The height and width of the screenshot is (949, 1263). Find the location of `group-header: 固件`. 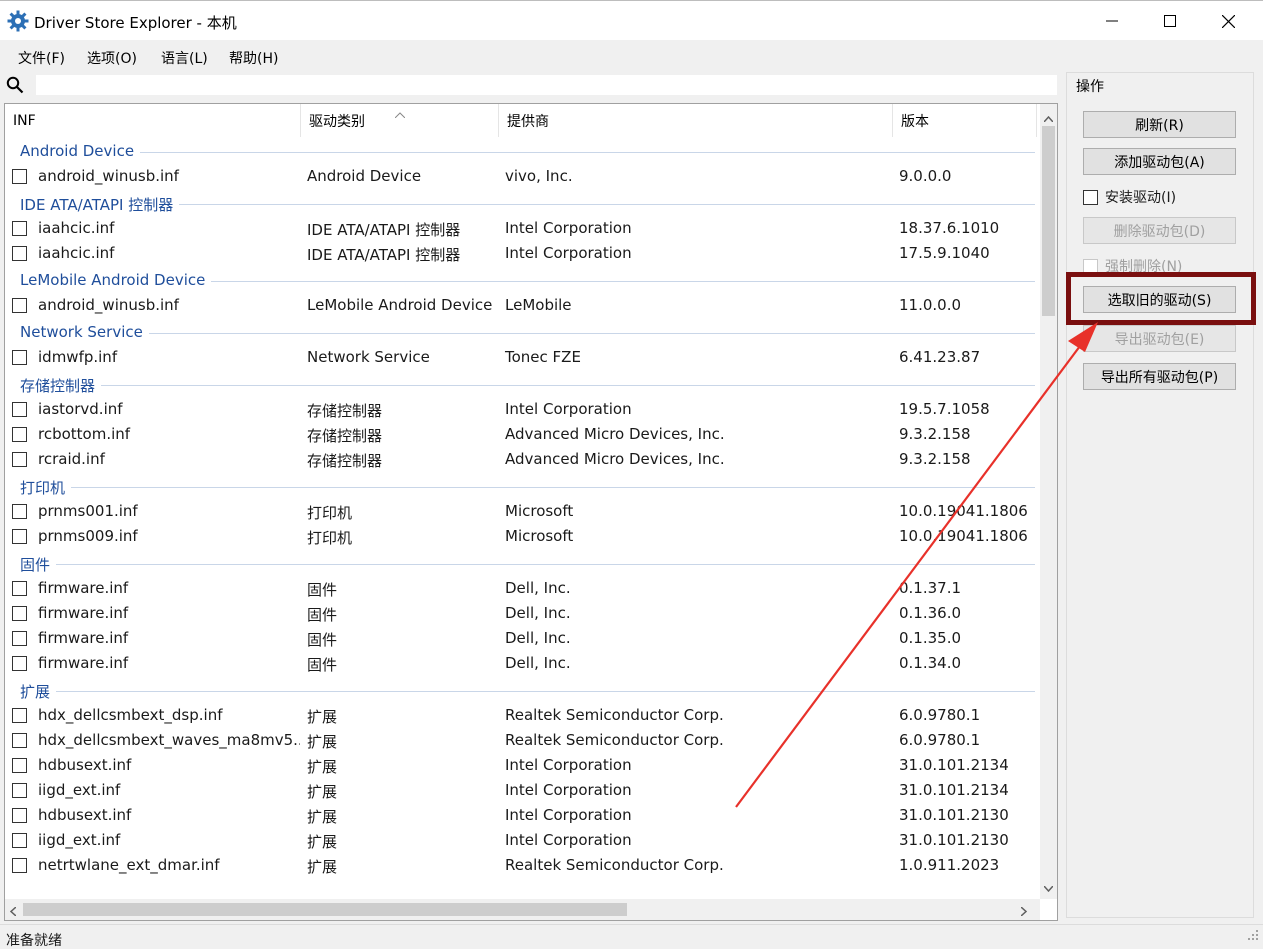

group-header: 固件 is located at coordinates (521, 562).